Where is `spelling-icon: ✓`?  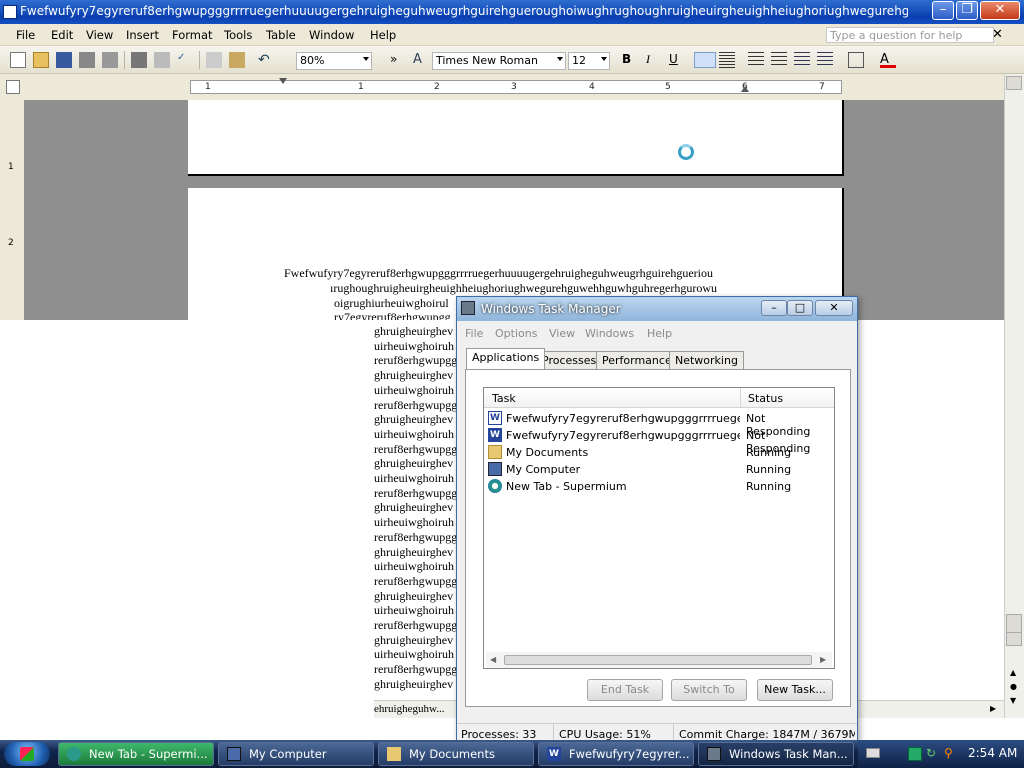
spelling-icon: ✓ is located at coordinates (185, 60).